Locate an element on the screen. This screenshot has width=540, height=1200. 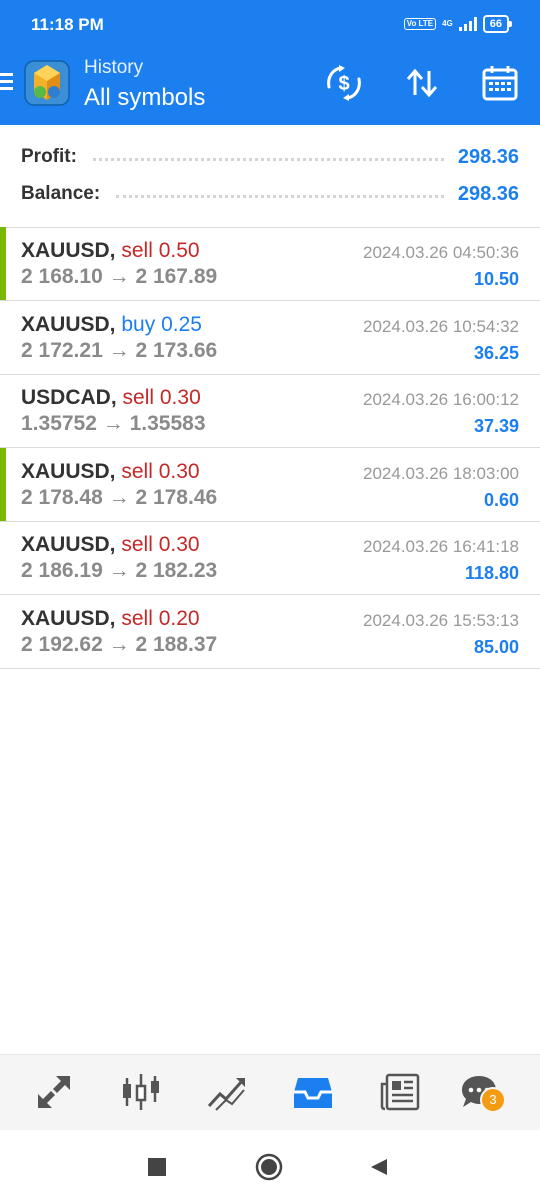
trade-profit: 10.50 is located at coordinates (496, 279).